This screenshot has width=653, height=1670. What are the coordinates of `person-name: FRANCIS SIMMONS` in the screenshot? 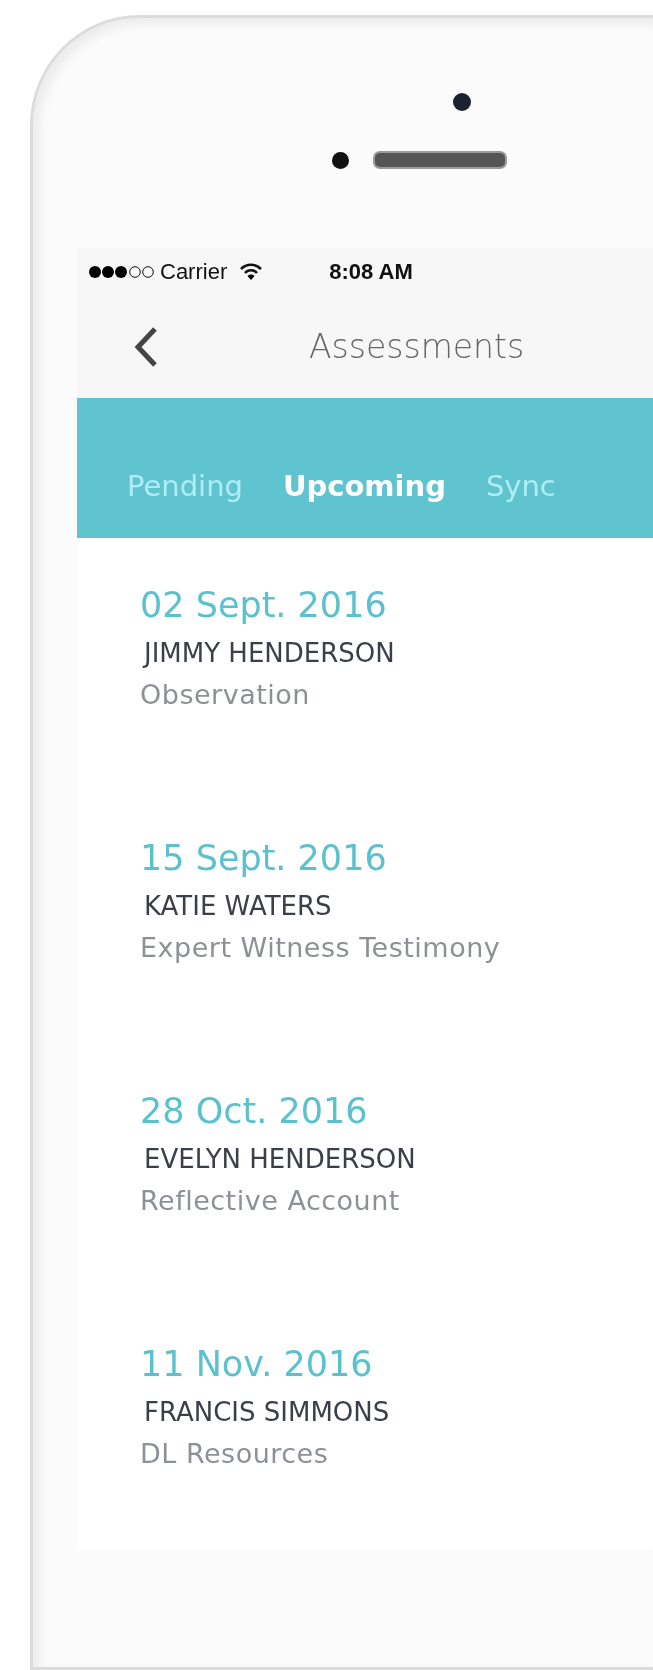 It's located at (267, 1412).